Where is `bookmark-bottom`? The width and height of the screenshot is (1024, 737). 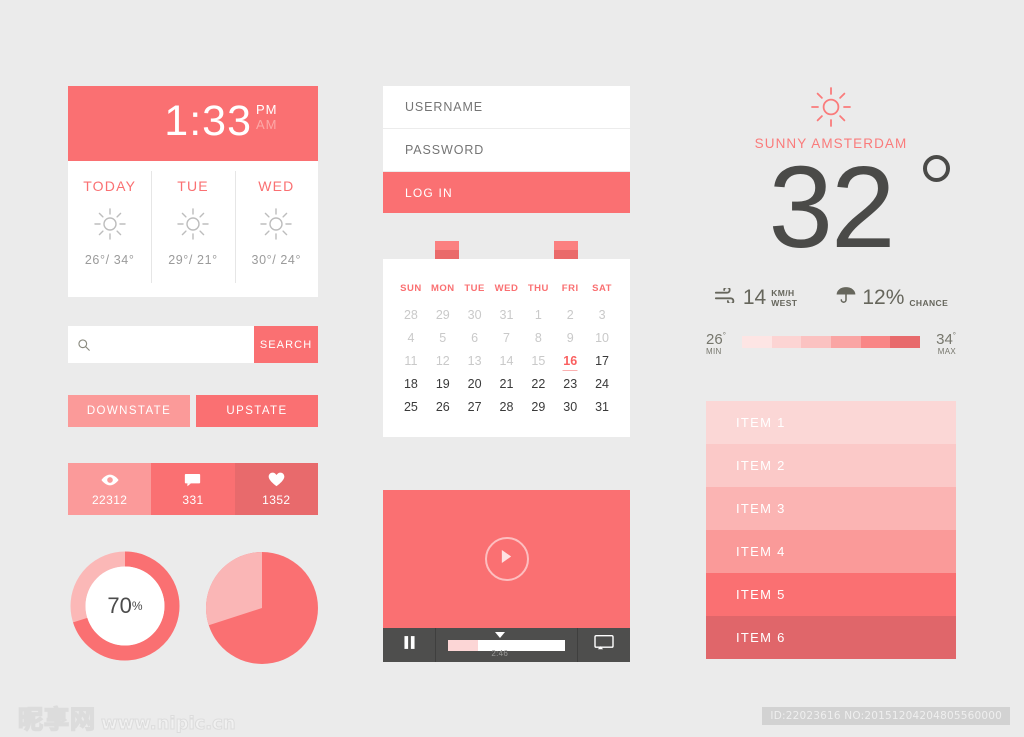 bookmark-bottom is located at coordinates (447, 254).